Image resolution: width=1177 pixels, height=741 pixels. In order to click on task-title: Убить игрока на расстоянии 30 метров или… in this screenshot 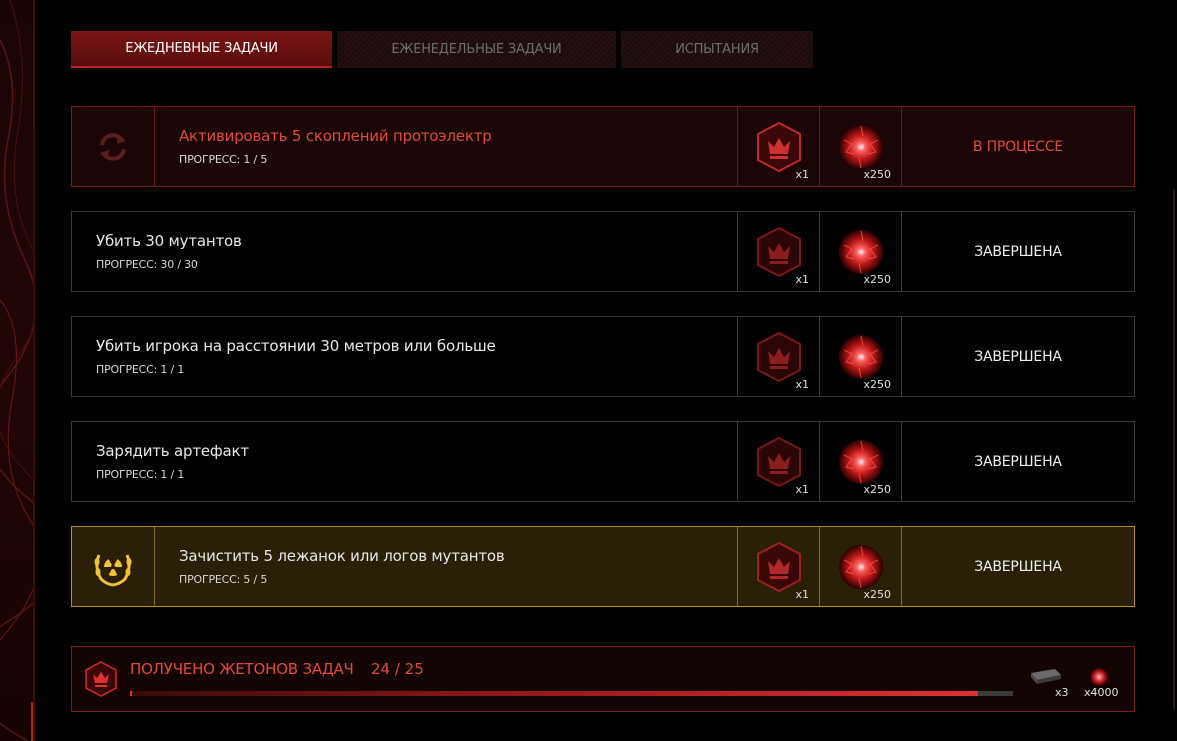, I will do `click(296, 346)`.